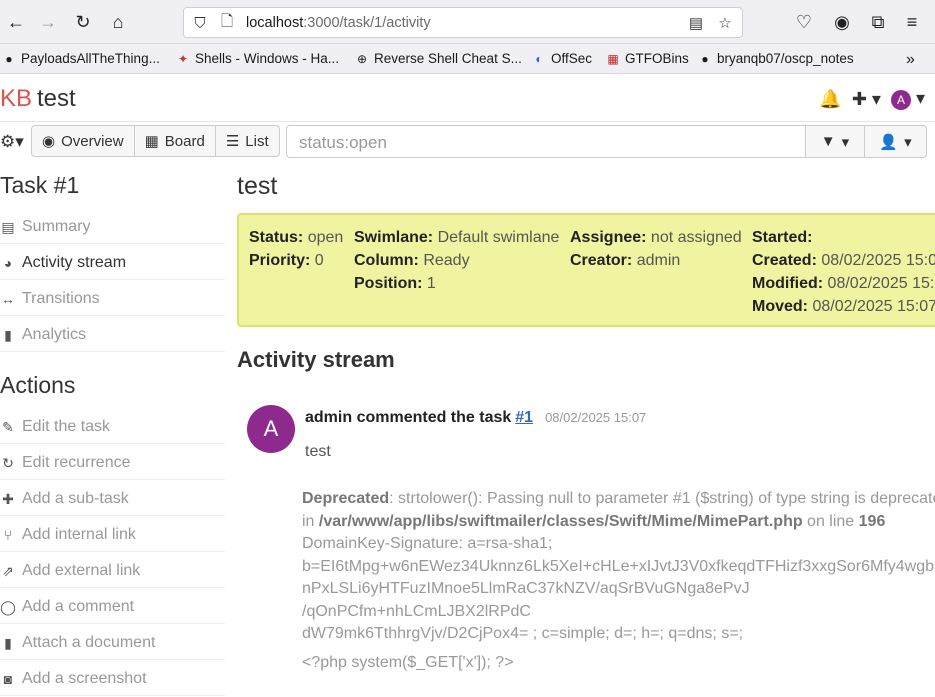 The image size is (935, 697). I want to click on field-modified: Modified: 08/02/2025 15:, so click(843, 283).